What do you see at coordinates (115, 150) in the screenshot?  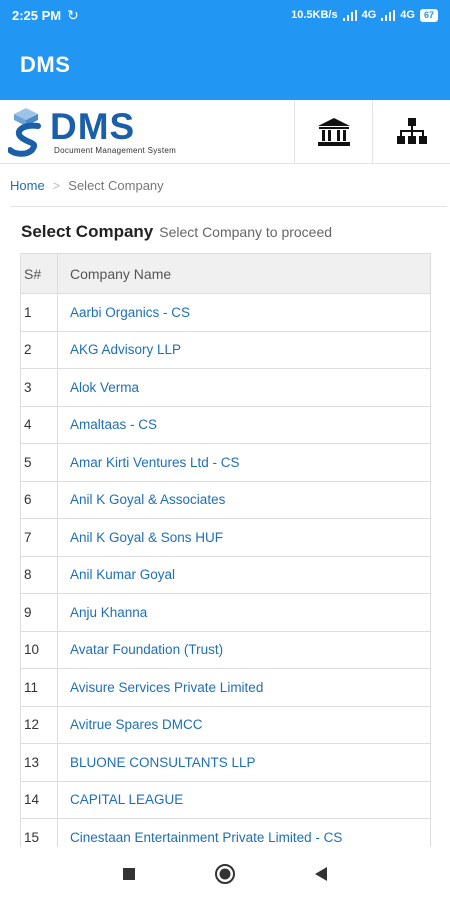 I see `logo-subtitle: Document Management System` at bounding box center [115, 150].